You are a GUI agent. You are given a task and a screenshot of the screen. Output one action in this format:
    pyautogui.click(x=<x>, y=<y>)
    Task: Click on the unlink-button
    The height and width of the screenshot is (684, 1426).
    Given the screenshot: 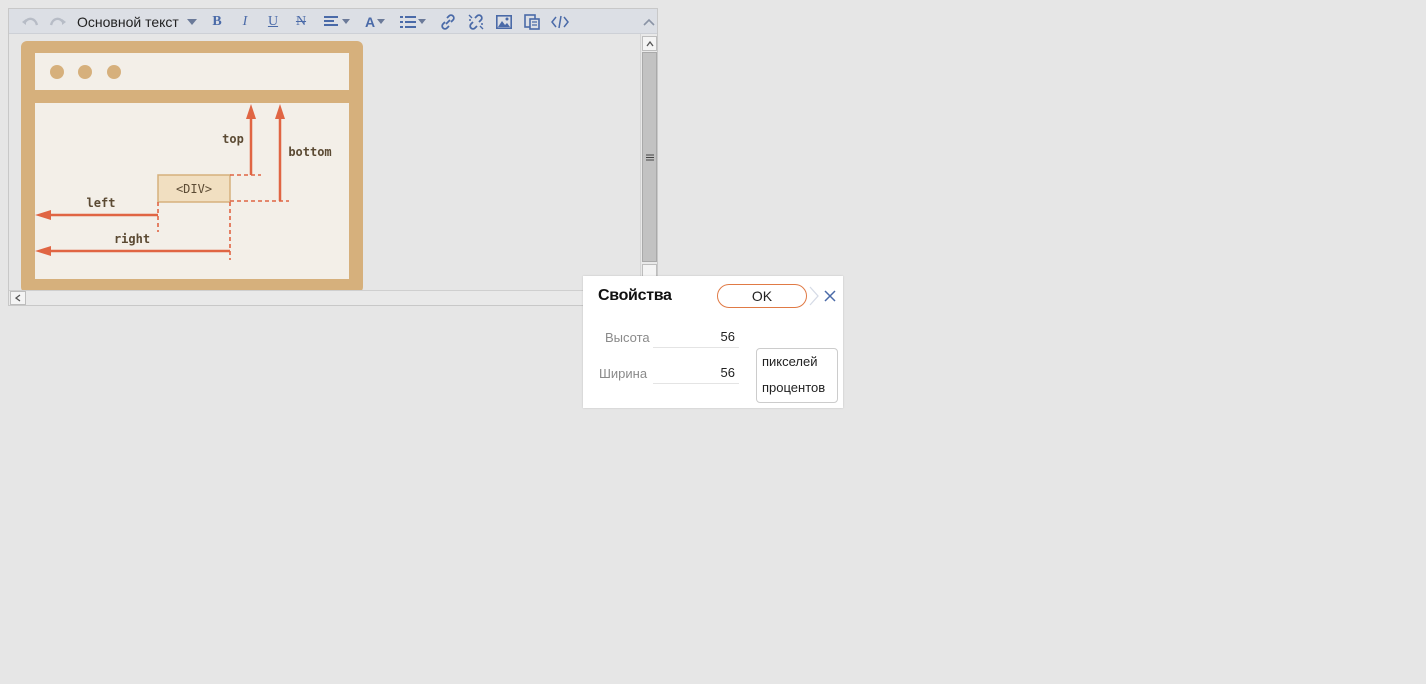 What is the action you would take?
    pyautogui.click(x=476, y=21)
    